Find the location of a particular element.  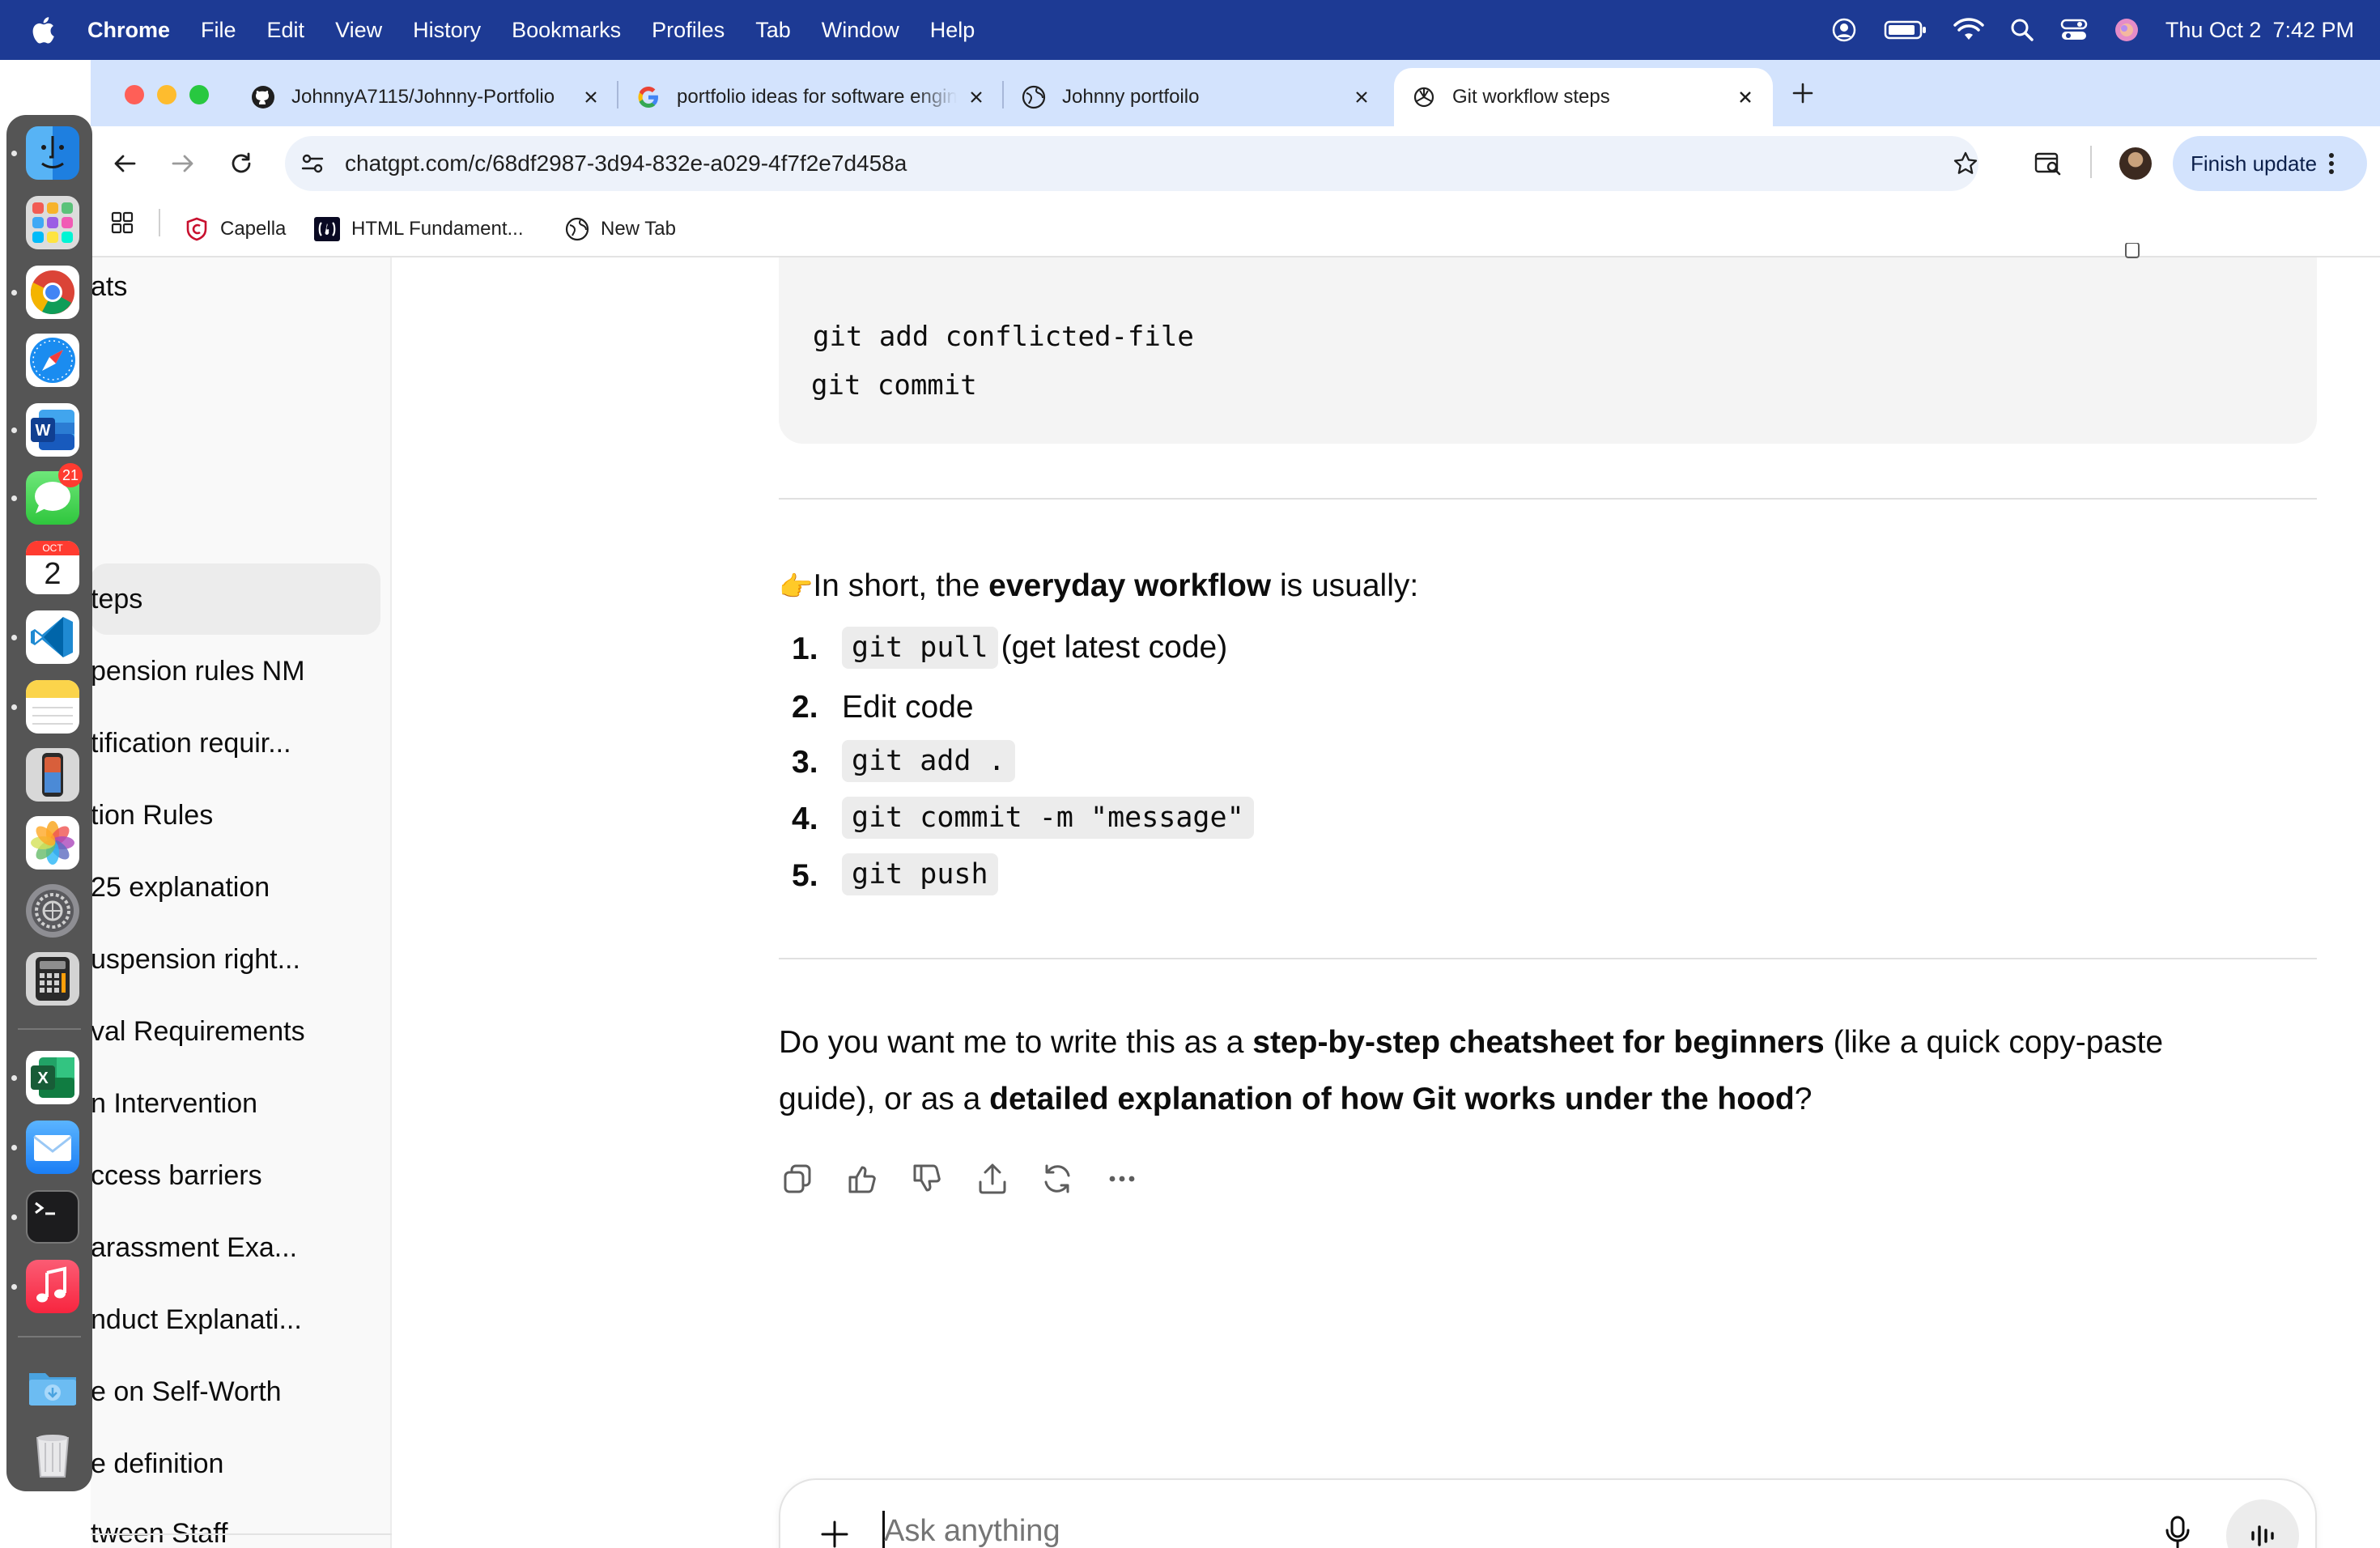

battery-icon is located at coordinates (1906, 30).